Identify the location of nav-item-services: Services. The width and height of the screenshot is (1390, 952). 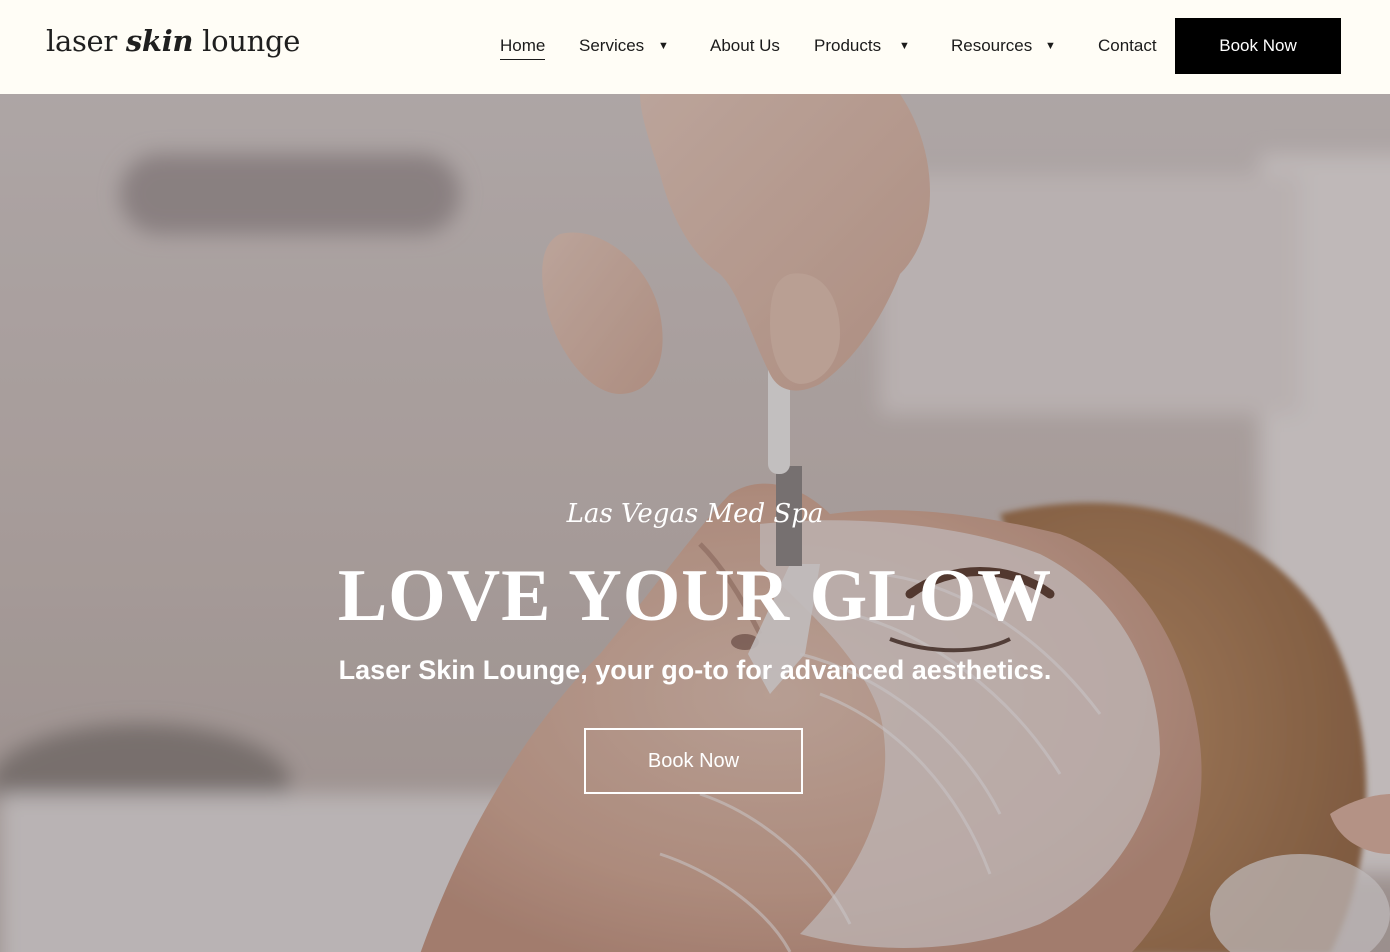
(611, 47).